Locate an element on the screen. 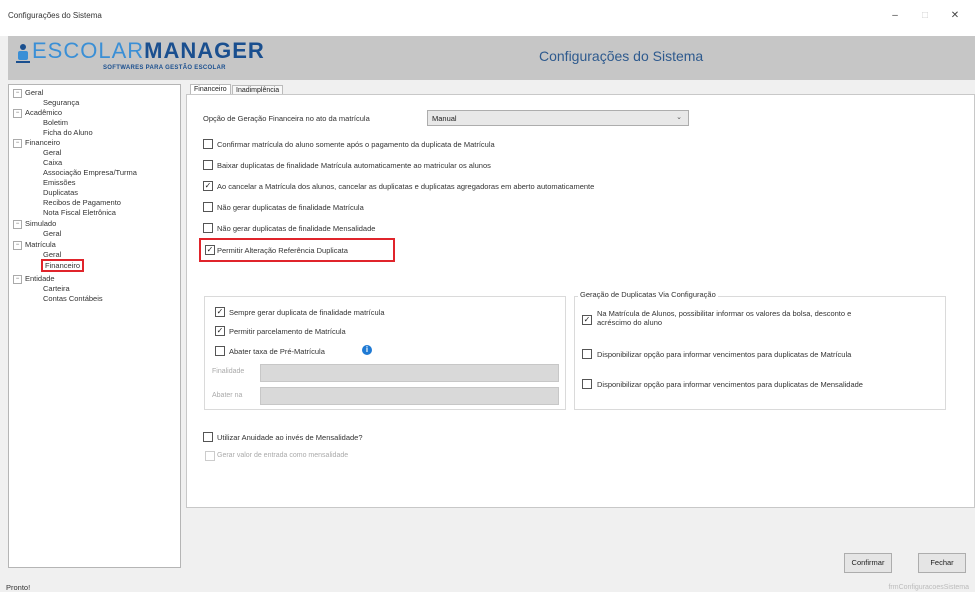  tree-item-label: Acadêmico is located at coordinates (44, 112).